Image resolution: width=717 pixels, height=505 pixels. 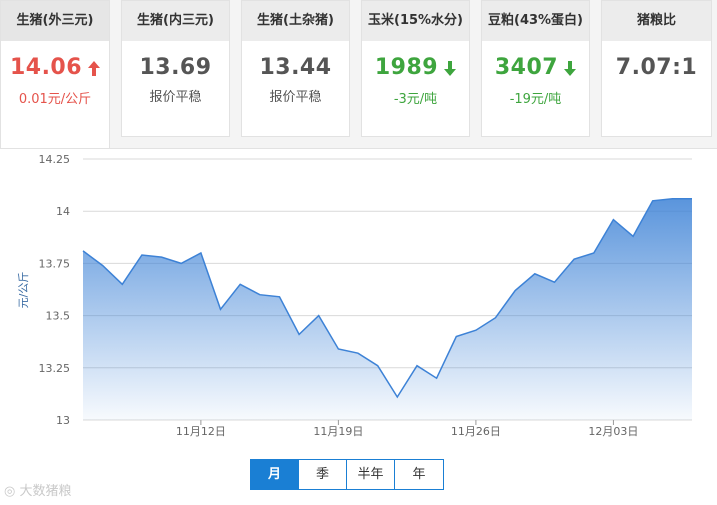 I want to click on y-tick-label: 13.75, so click(x=55, y=263).